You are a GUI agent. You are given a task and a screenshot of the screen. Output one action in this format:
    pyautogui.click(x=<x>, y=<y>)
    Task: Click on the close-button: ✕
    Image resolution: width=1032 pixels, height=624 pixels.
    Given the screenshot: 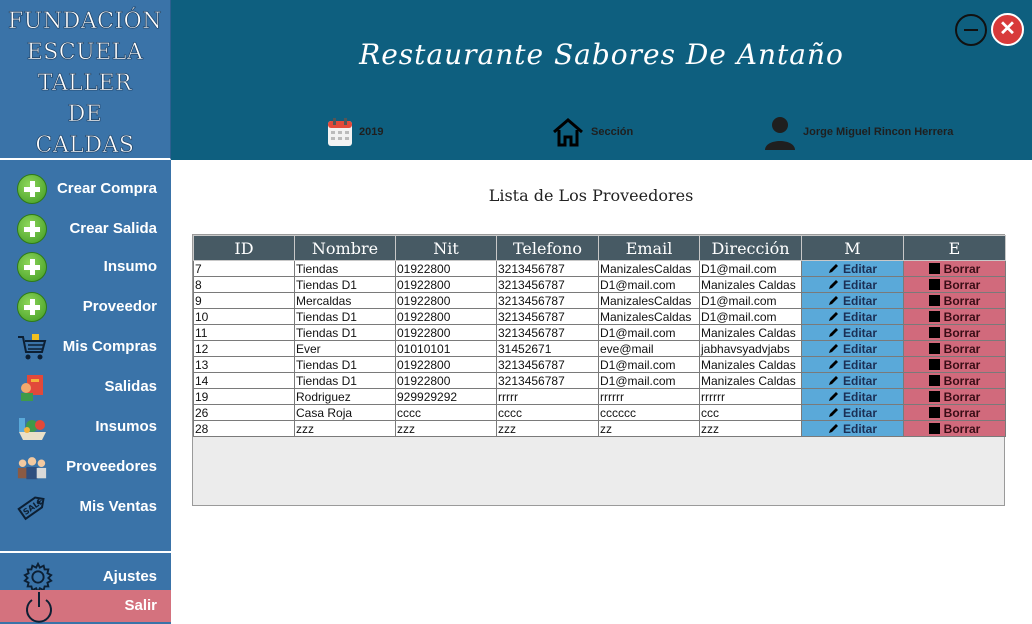 What is the action you would take?
    pyautogui.click(x=1007, y=29)
    